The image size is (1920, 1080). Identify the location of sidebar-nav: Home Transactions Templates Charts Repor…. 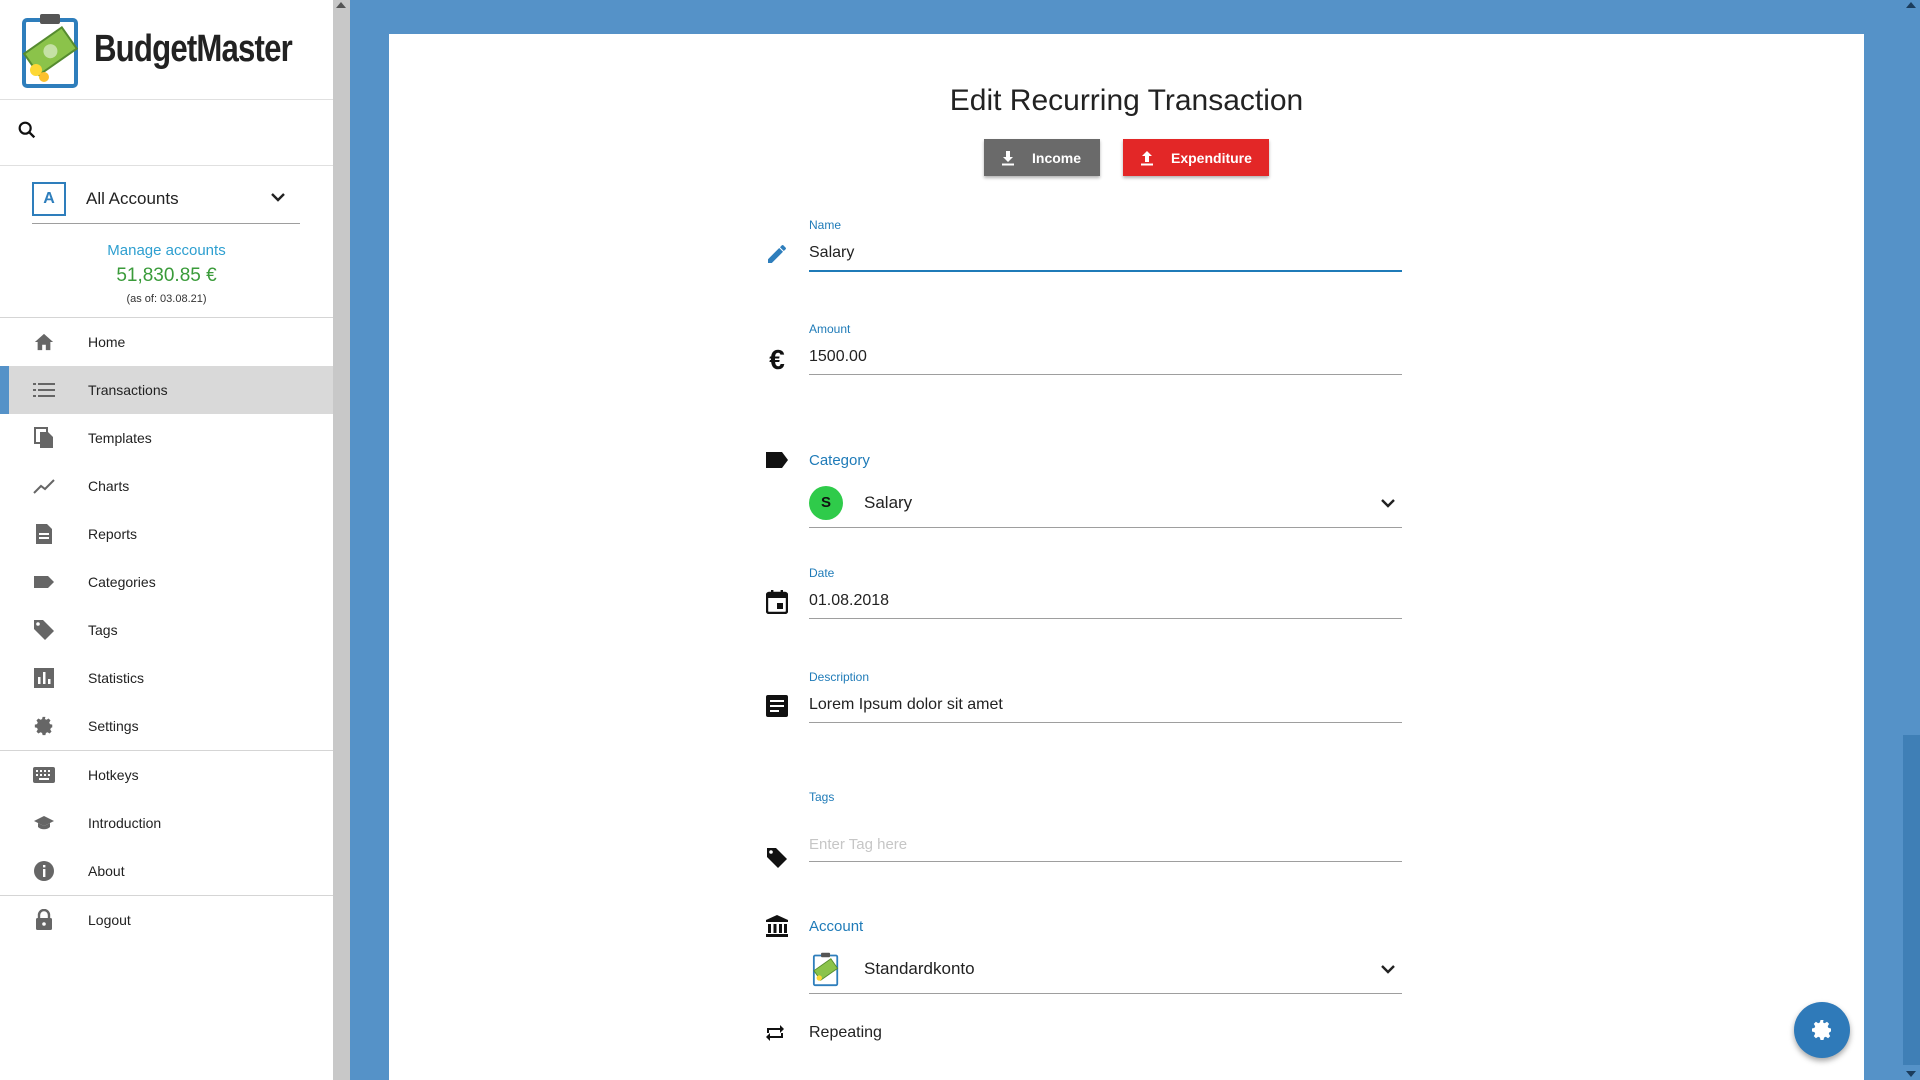
(166, 631).